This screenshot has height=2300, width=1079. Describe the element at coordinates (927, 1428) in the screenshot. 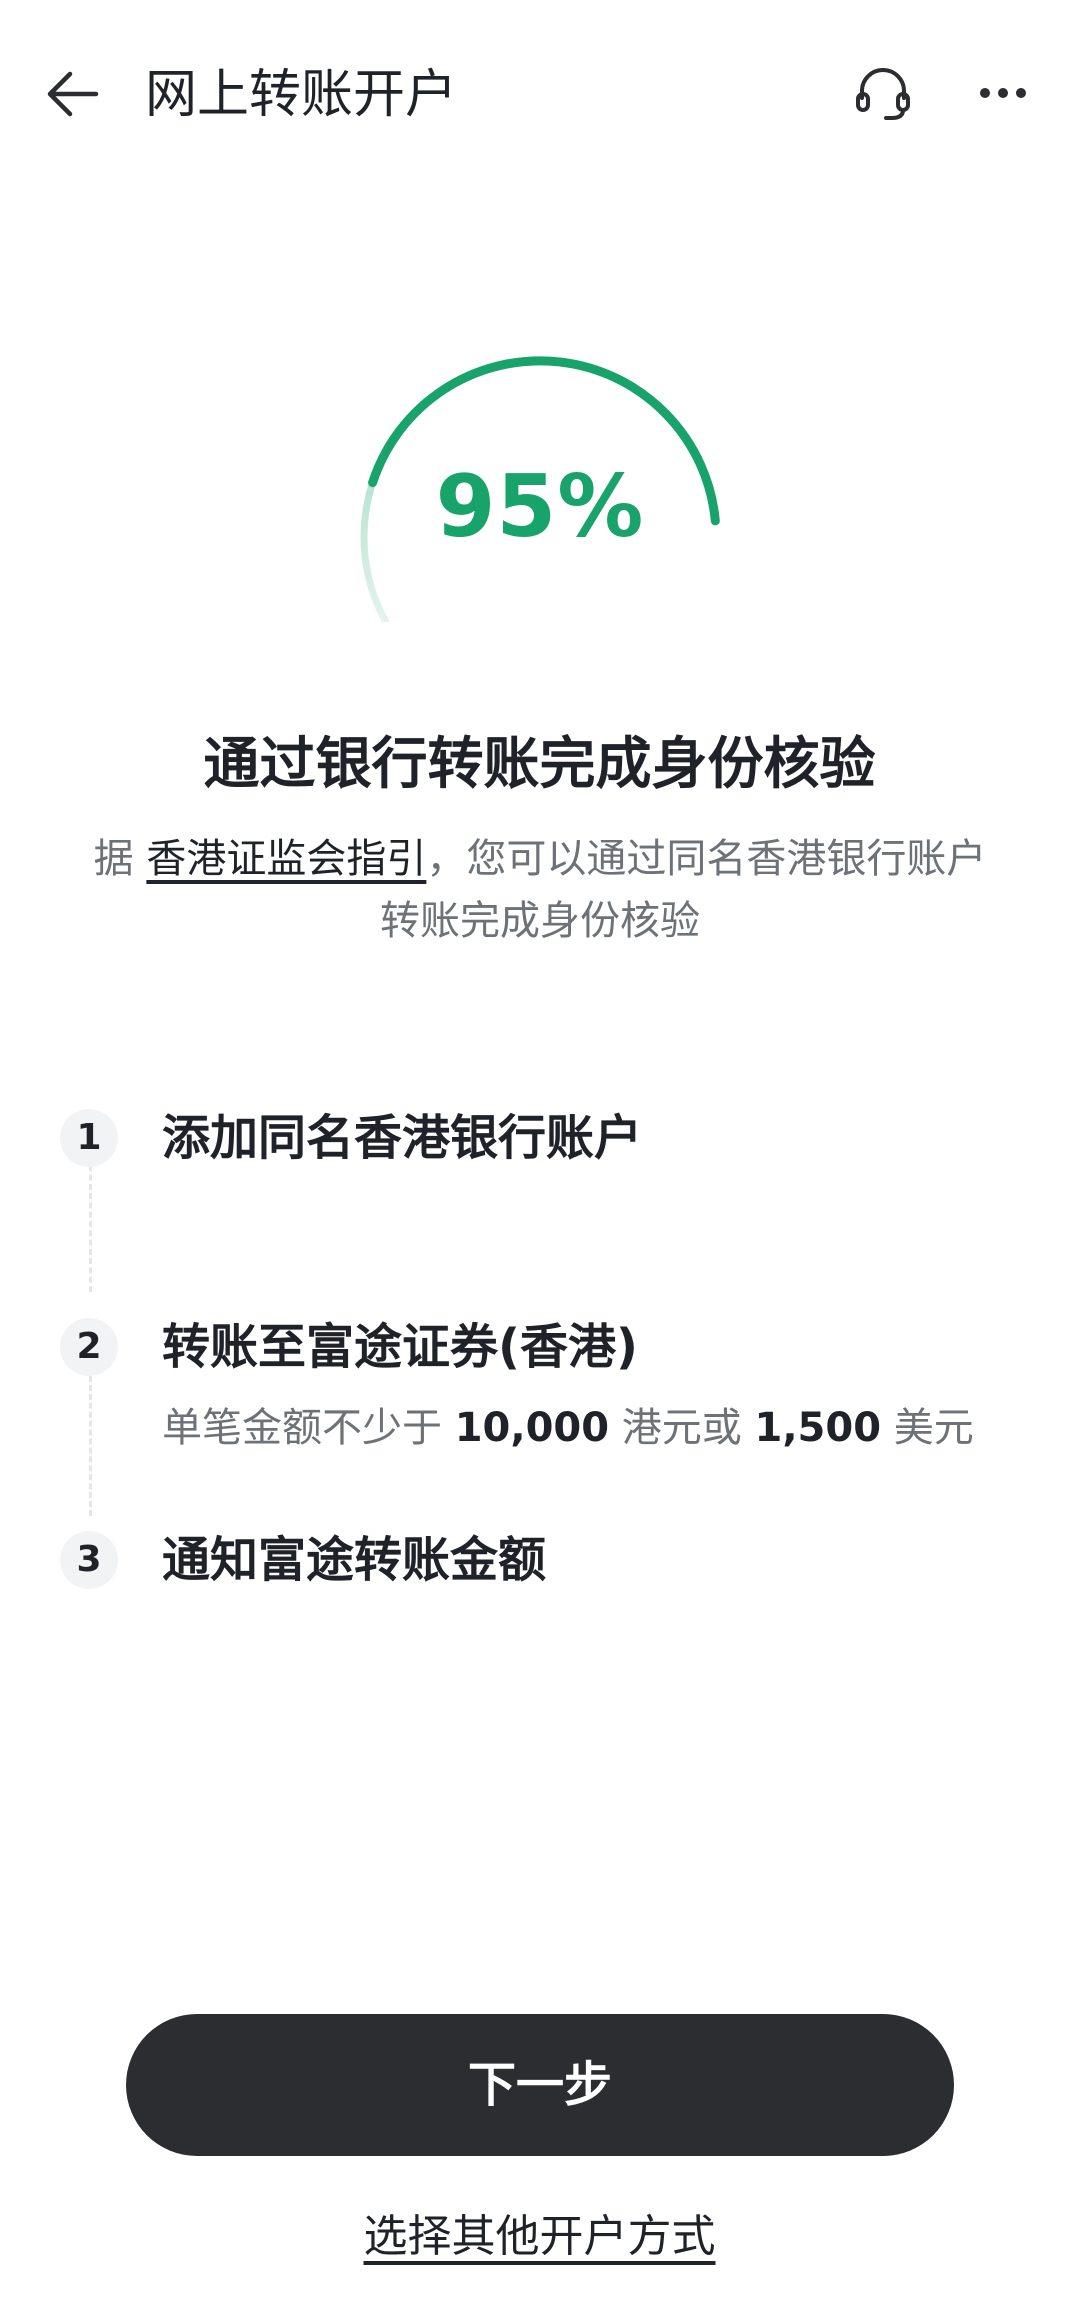

I see `desc-text: 美元` at that location.